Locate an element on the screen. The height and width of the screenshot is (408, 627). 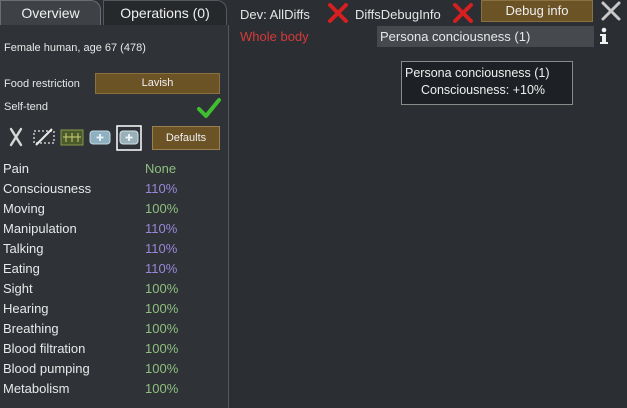
capacity-row: Blood filtration 100% is located at coordinates (113, 349).